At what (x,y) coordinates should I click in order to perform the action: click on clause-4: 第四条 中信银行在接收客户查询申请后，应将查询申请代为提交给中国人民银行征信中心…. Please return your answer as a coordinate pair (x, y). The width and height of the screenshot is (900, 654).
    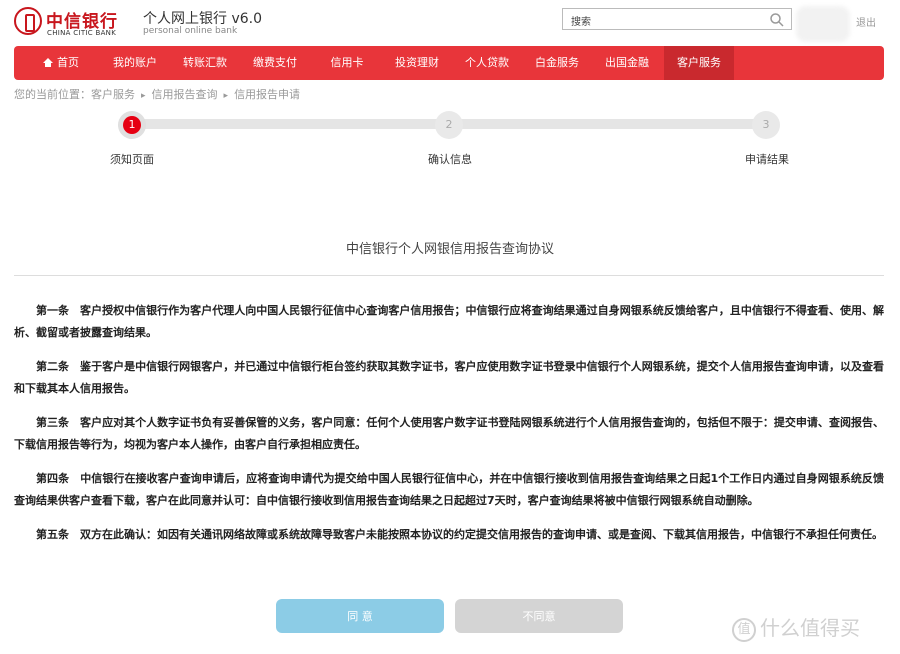
    Looking at the image, I should click on (449, 489).